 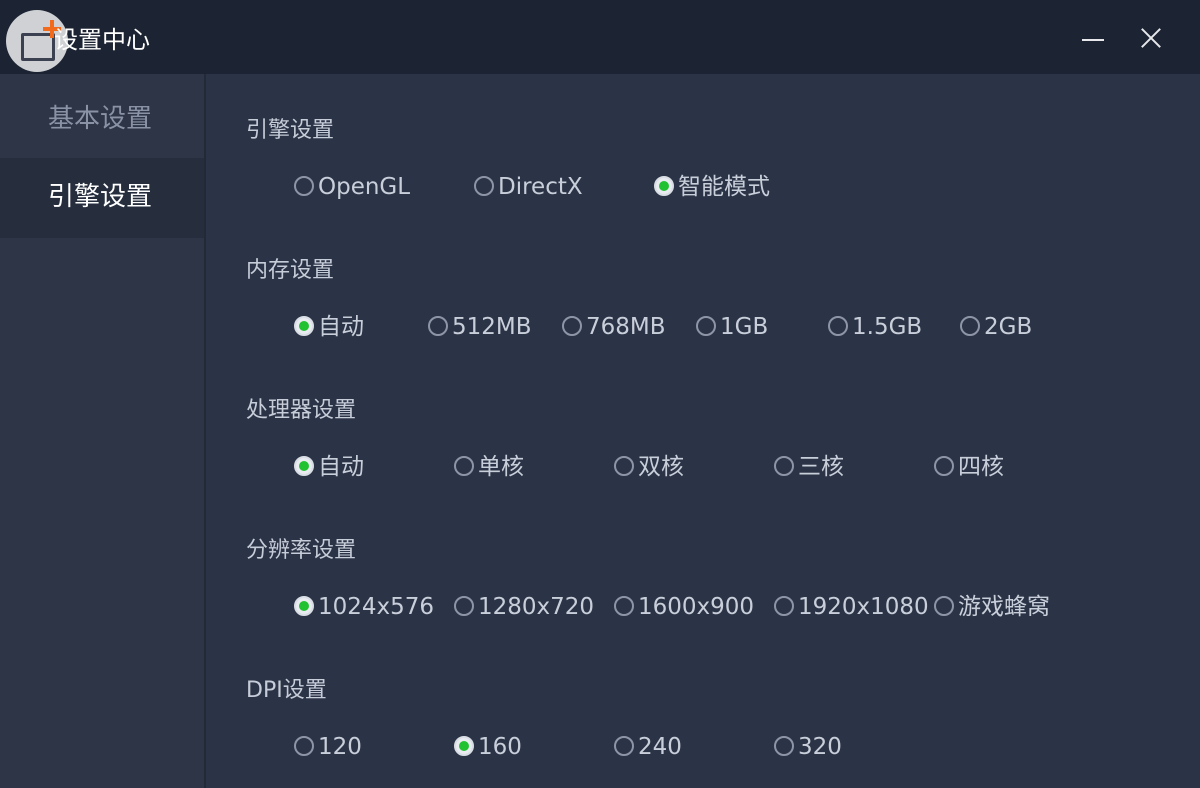 I want to click on option-label: 智能模式, so click(x=724, y=187).